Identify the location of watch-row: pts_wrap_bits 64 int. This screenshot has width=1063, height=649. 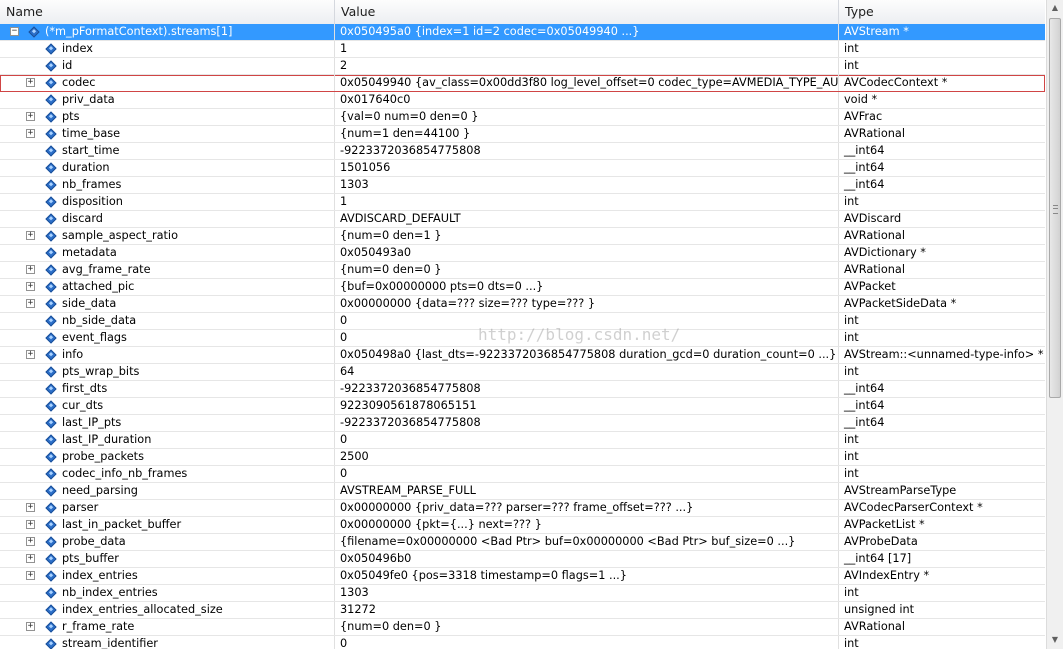
(522, 372).